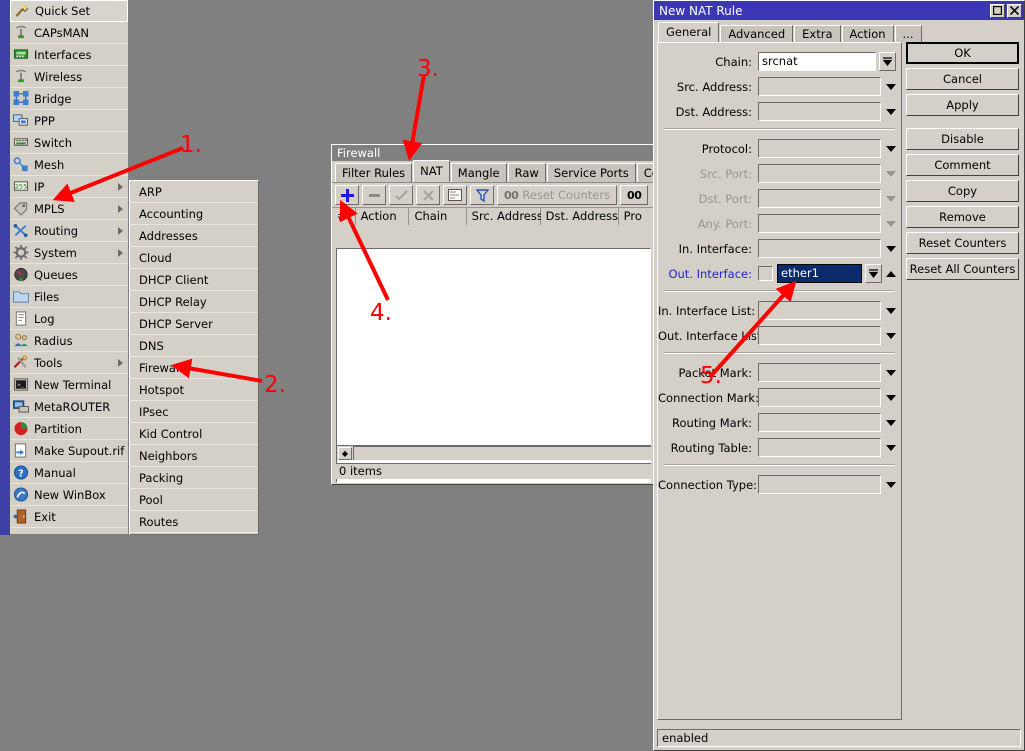  Describe the element at coordinates (69, 319) in the screenshot. I see `sidebar-item-log: Log` at that location.